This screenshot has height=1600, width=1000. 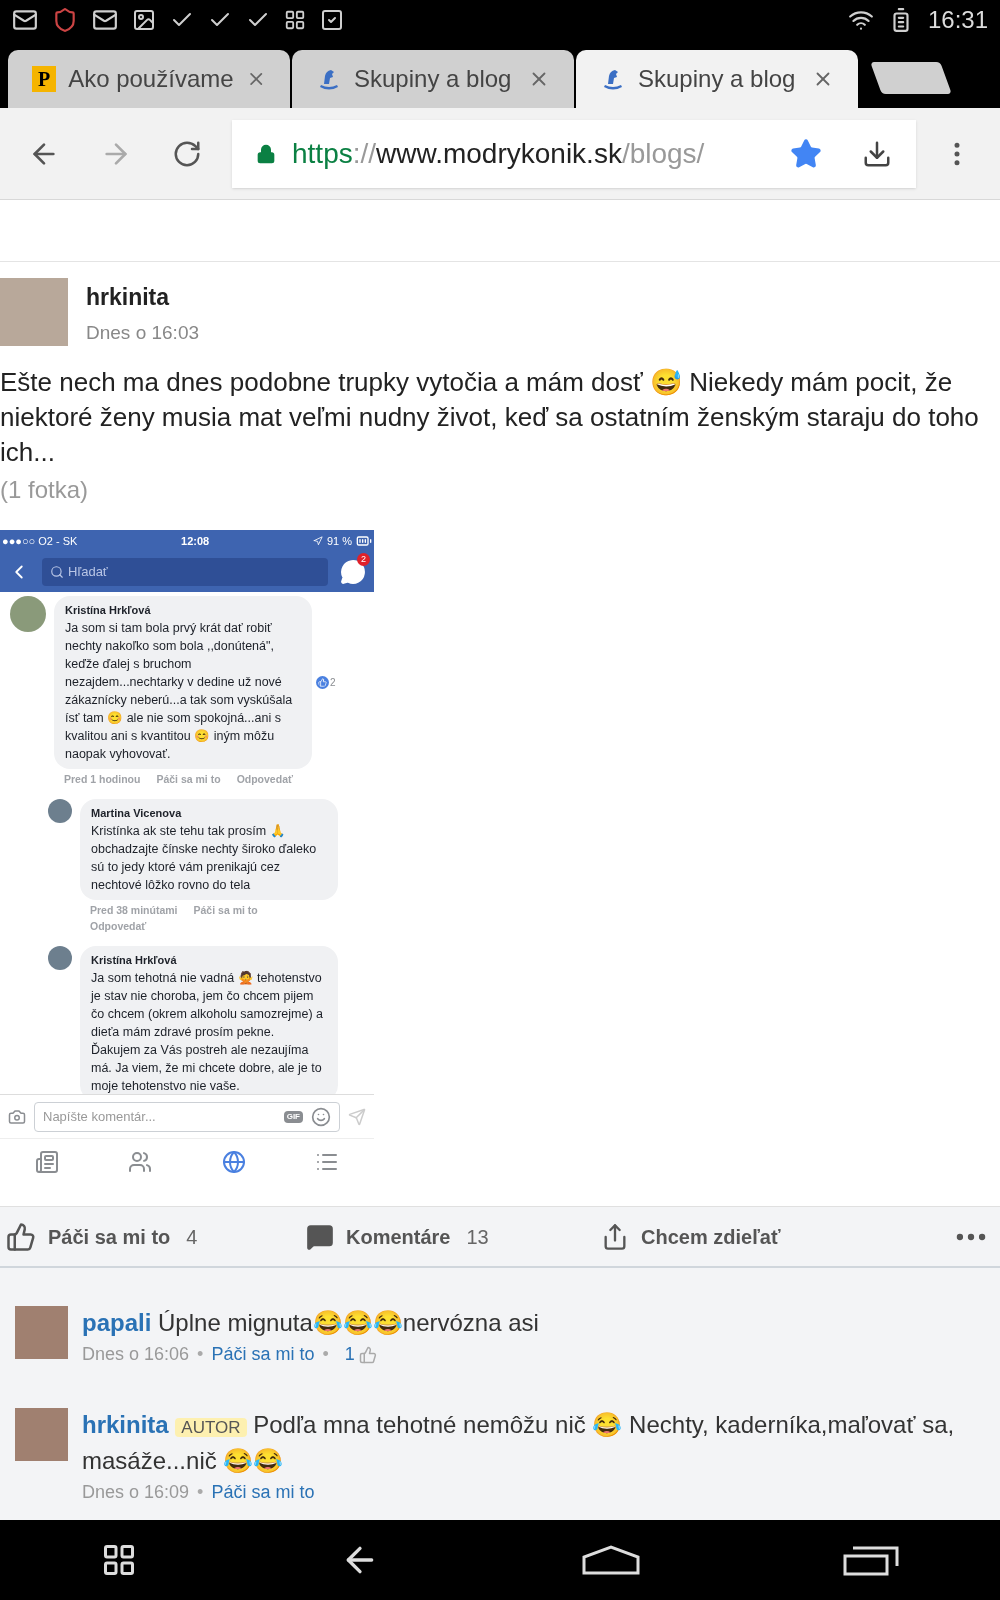 What do you see at coordinates (957, 20) in the screenshot?
I see `clock: 16:31` at bounding box center [957, 20].